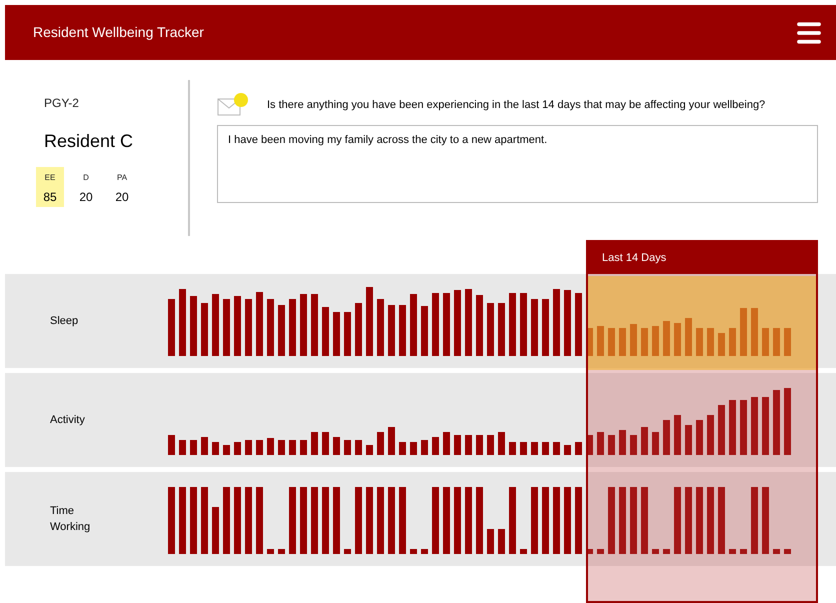  What do you see at coordinates (517, 164) in the screenshot?
I see `answer-field: I have been moving my family across the city to a new apartment.` at bounding box center [517, 164].